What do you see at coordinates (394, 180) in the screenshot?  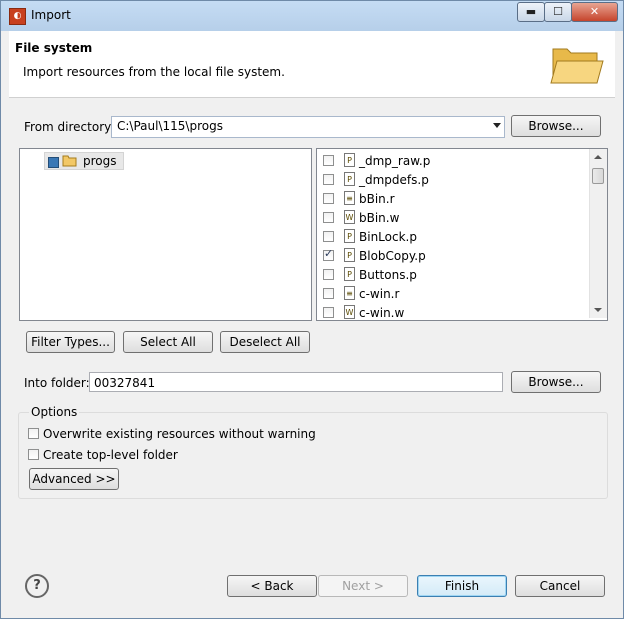 I see `file-name: _dmpdefs.p` at bounding box center [394, 180].